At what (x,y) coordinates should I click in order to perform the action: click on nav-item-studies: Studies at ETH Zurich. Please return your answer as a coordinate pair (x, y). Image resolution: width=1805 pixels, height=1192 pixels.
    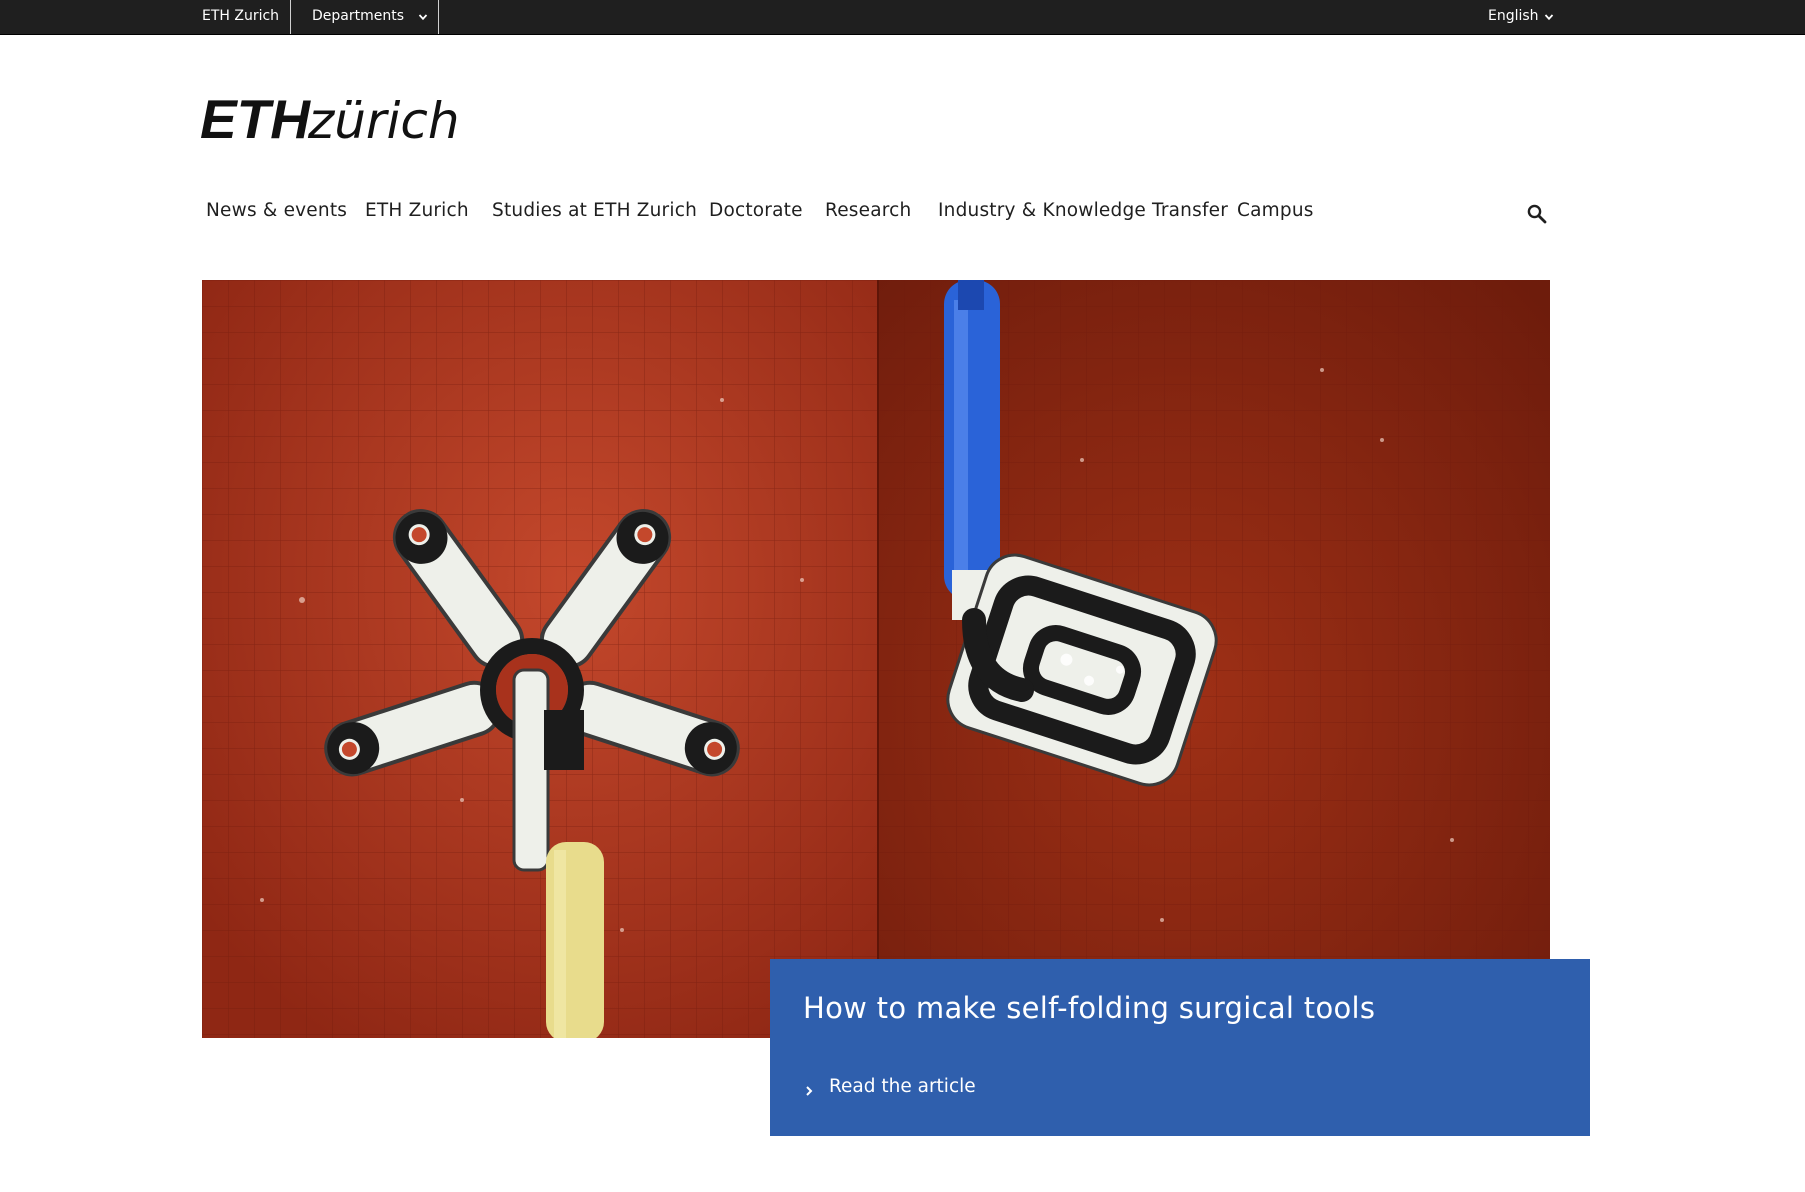
    Looking at the image, I should click on (594, 210).